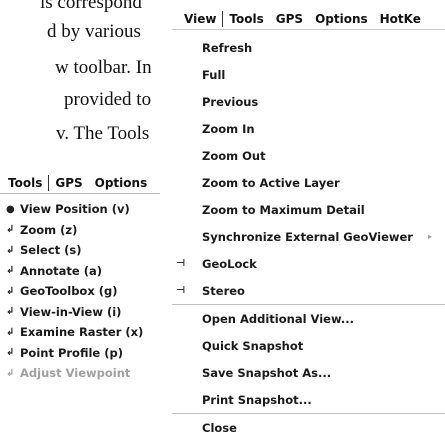 This screenshot has height=435, width=445. Describe the element at coordinates (228, 128) in the screenshot. I see `menu-item-label: Zoom In` at that location.